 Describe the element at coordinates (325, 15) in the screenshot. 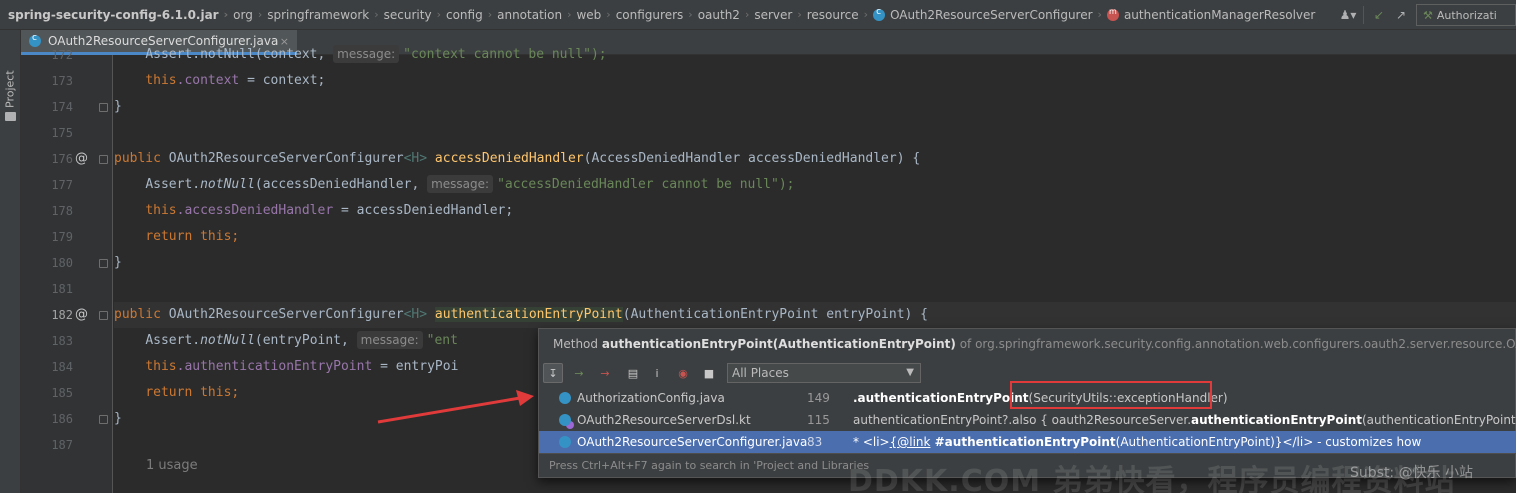

I see `breadcrumb-springframework: springframework ›` at that location.